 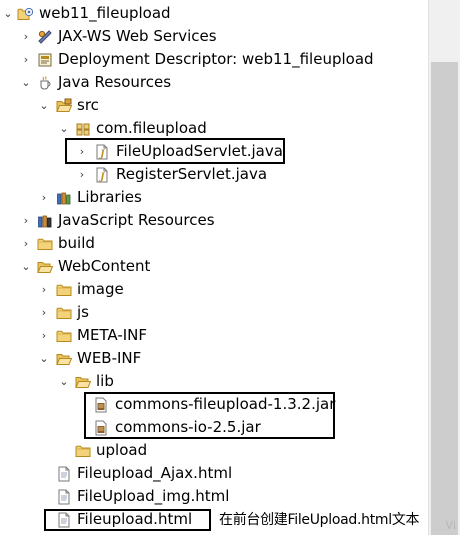 I want to click on project-icon, so click(x=25, y=14).